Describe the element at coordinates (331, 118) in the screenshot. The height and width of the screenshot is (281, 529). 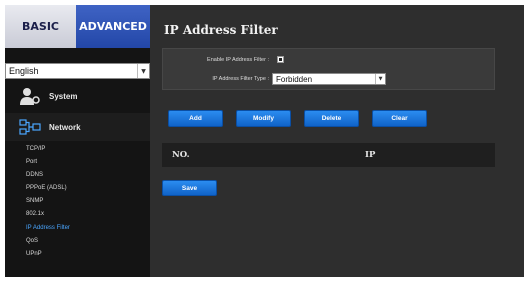
I see `delete-button: Delete` at that location.